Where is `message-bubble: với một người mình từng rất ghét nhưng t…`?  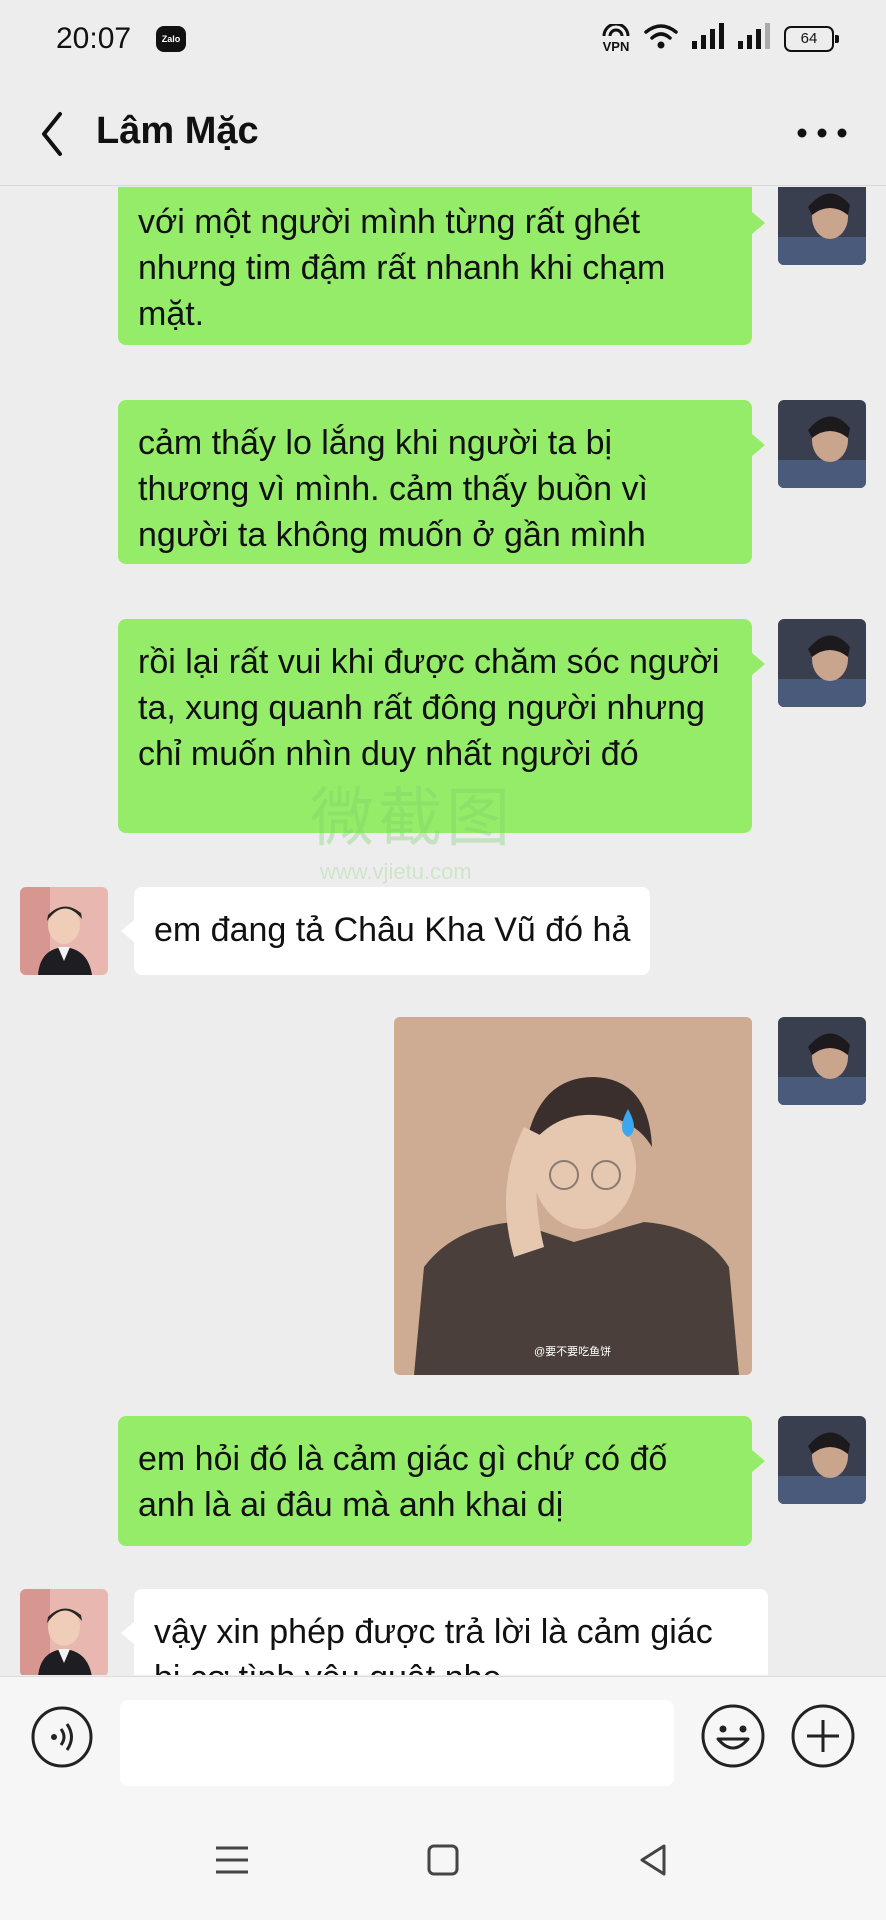
message-bubble: với một người mình từng rất ghét nhưng t… is located at coordinates (435, 266).